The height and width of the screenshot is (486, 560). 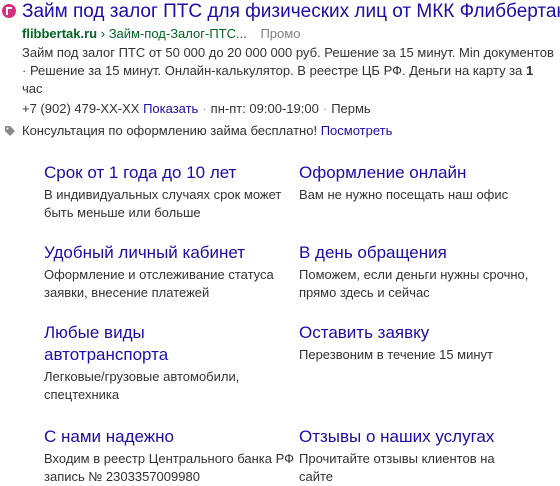 What do you see at coordinates (9, 11) in the screenshot?
I see `site-favicon-icon` at bounding box center [9, 11].